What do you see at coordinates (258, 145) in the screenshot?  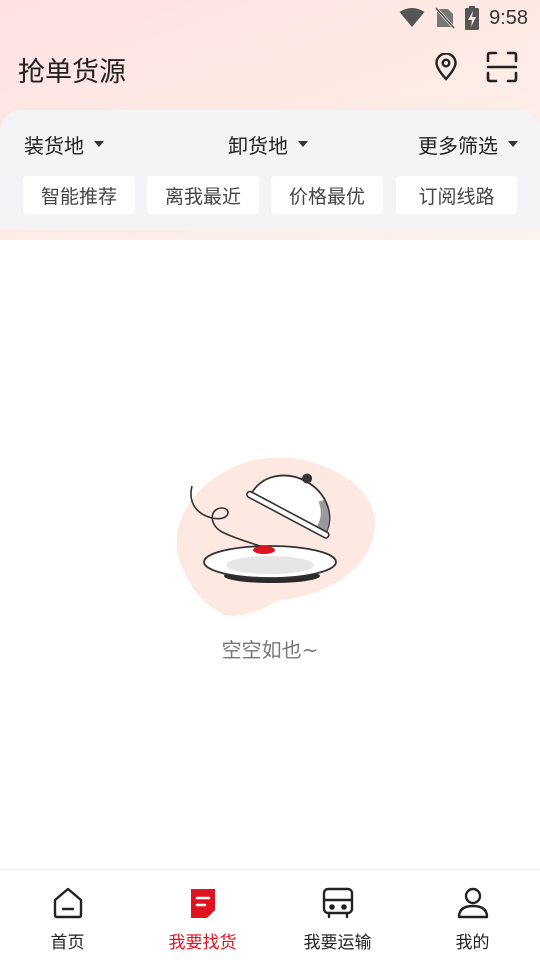 I see `dropdown-label: 卸货地` at bounding box center [258, 145].